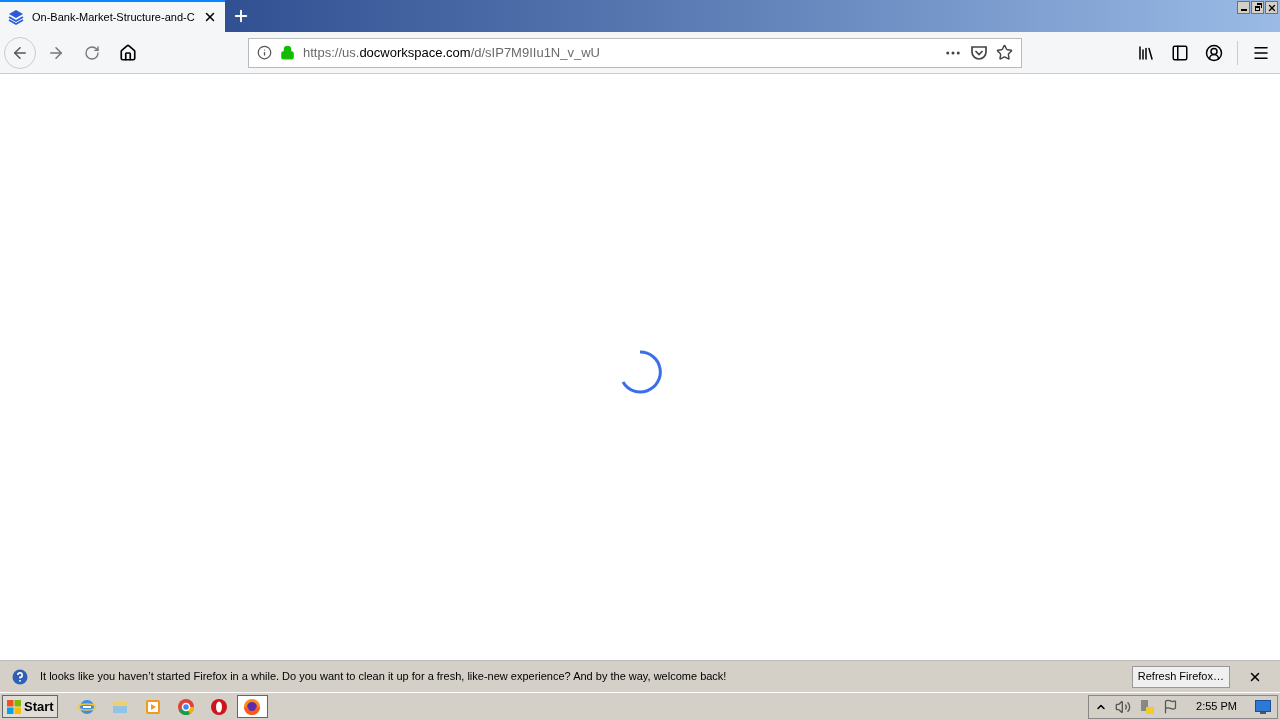  What do you see at coordinates (979, 52) in the screenshot?
I see `pocket-icon` at bounding box center [979, 52].